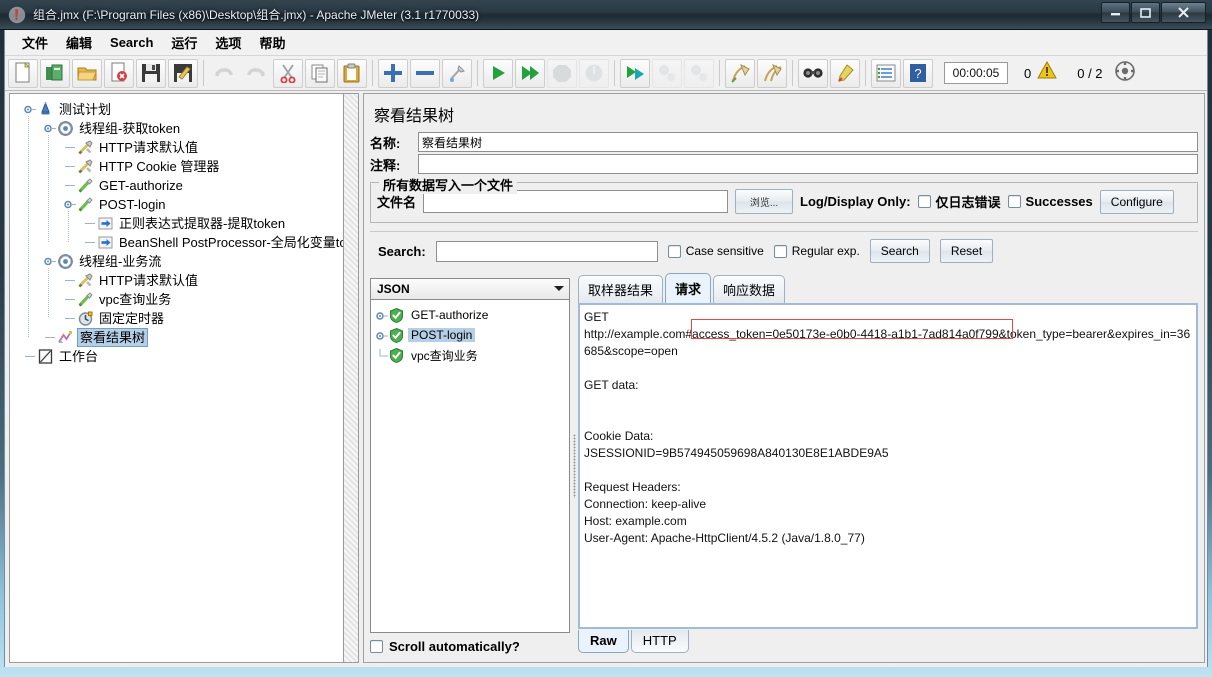 Image resolution: width=1212 pixels, height=677 pixels. What do you see at coordinates (176, 318) in the screenshot?
I see `tree-node: 固定定时器` at bounding box center [176, 318].